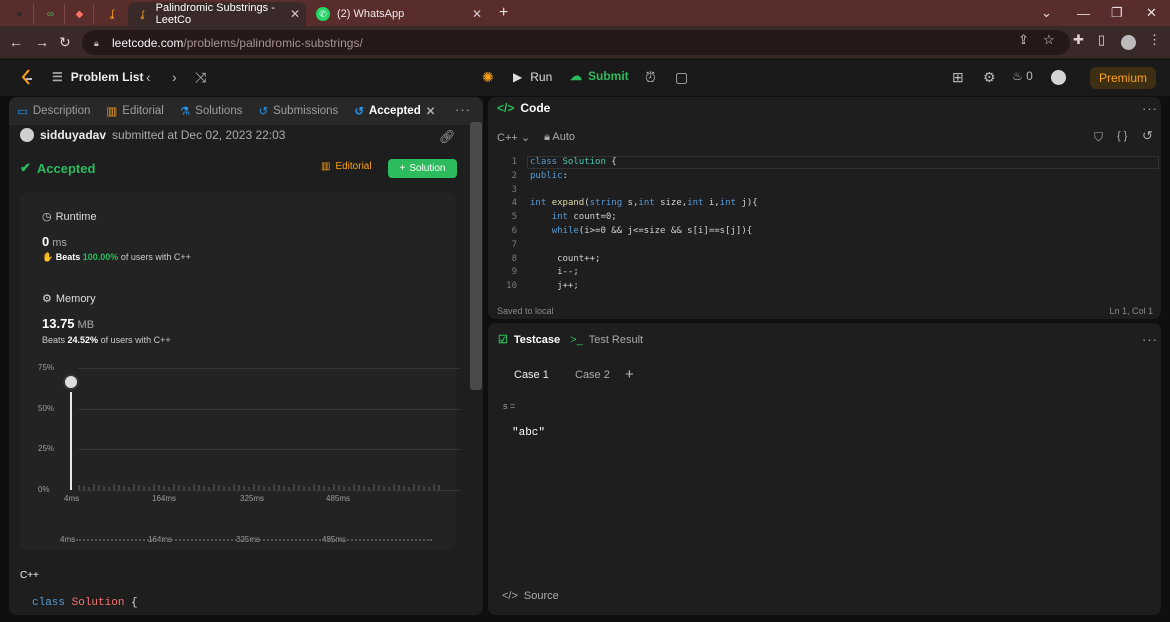  I want to click on minimize-button: —, so click(1083, 13).